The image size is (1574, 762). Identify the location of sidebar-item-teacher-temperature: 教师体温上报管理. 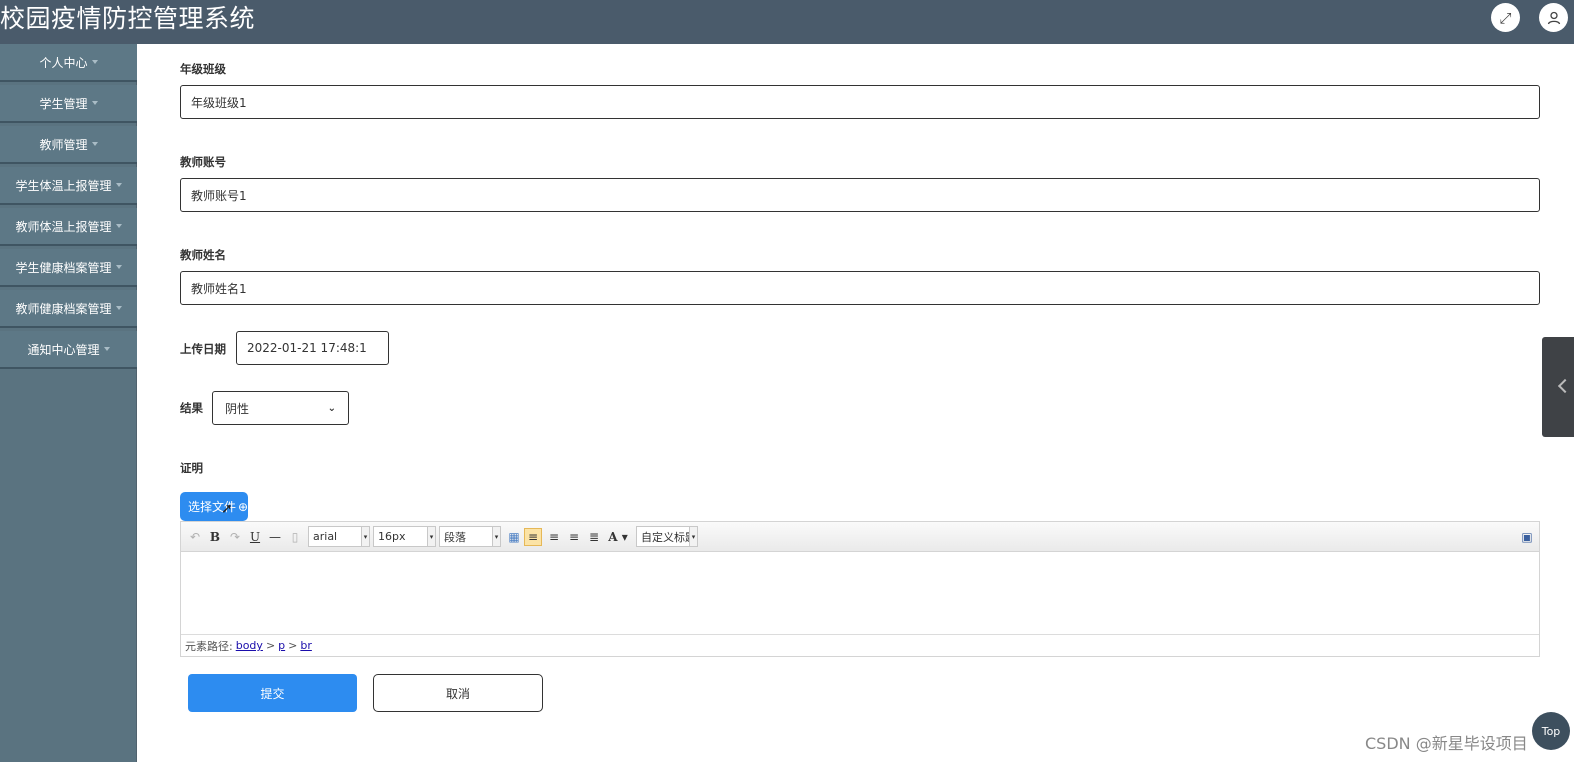
(68, 227).